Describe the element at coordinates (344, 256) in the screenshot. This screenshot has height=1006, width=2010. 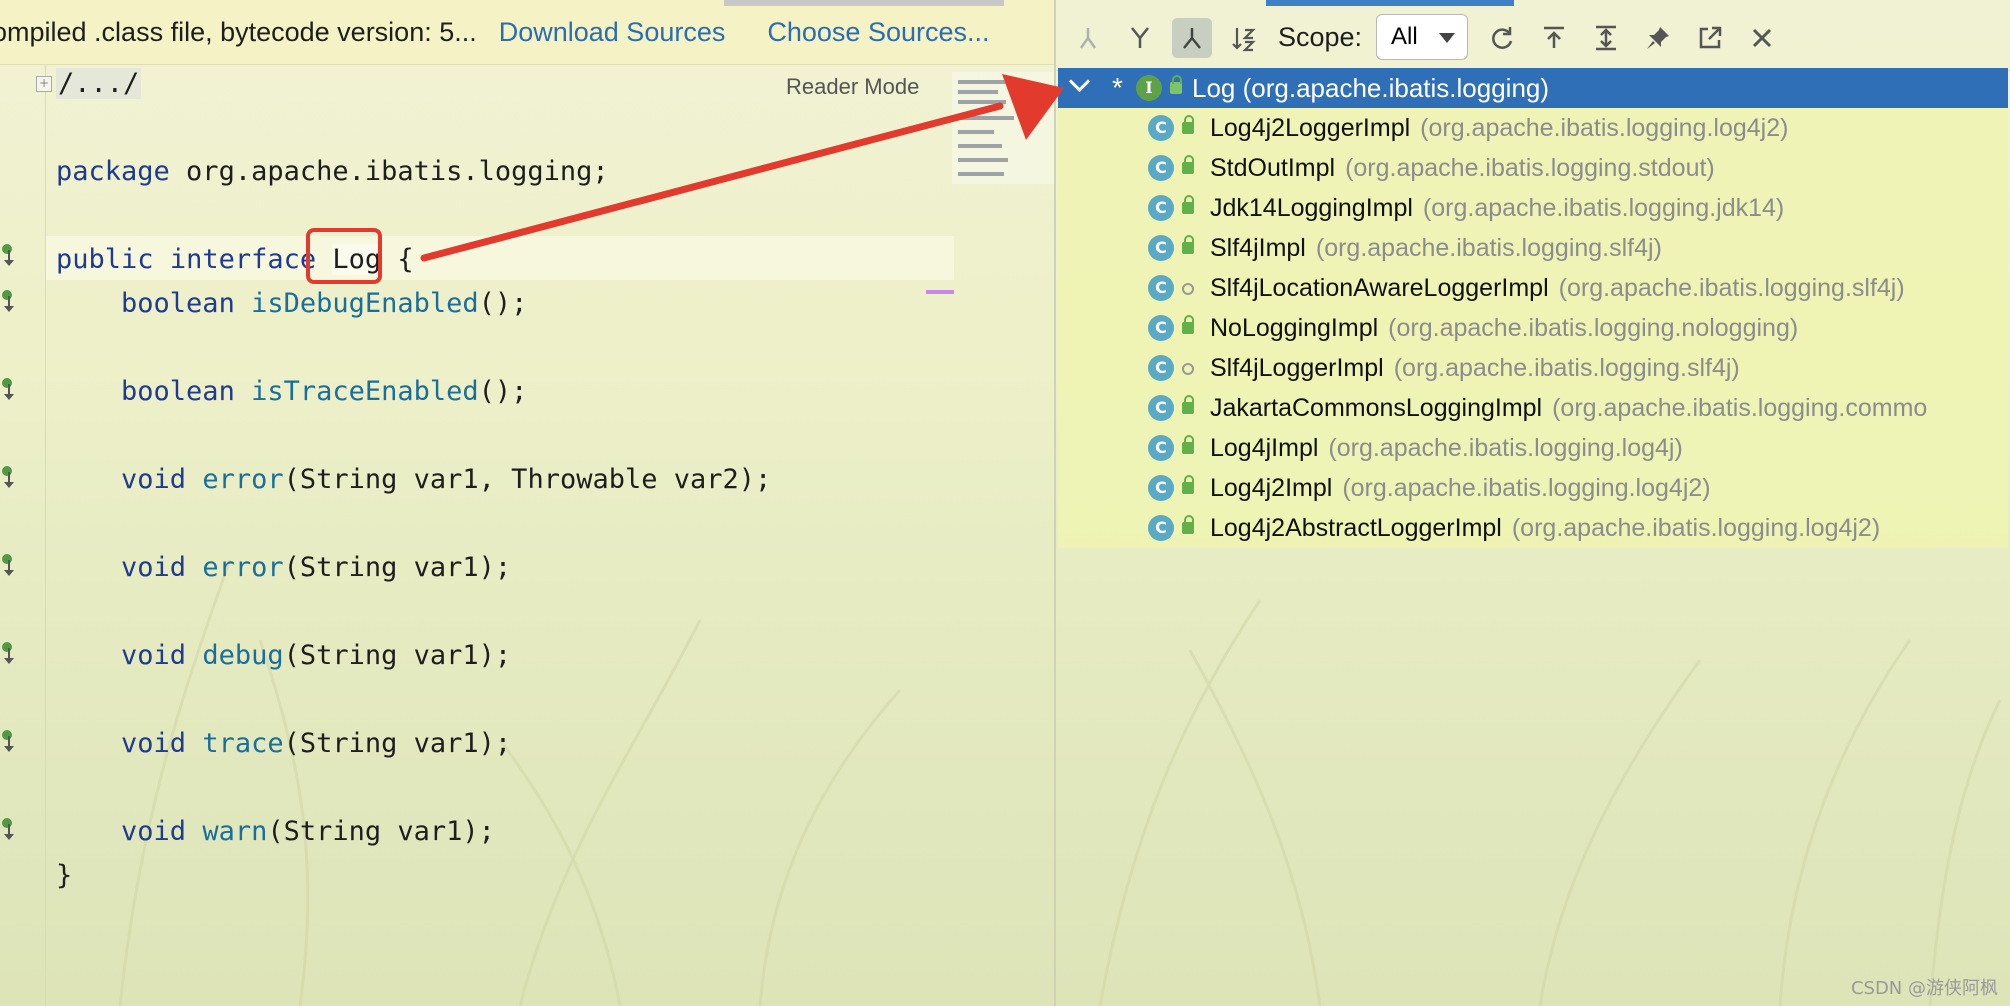
I see `annotation-highlight-box` at that location.